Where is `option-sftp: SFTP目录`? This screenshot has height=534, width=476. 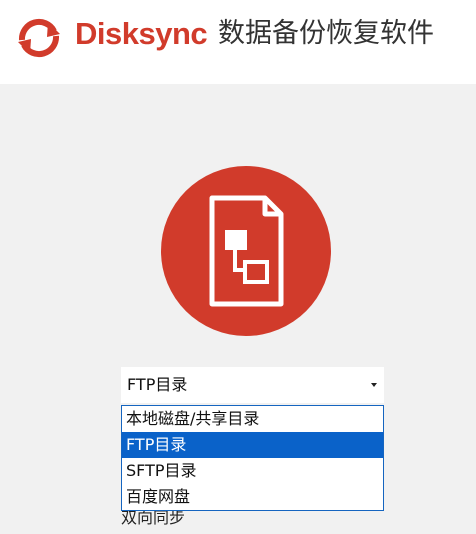 option-sftp: SFTP目录 is located at coordinates (252, 471).